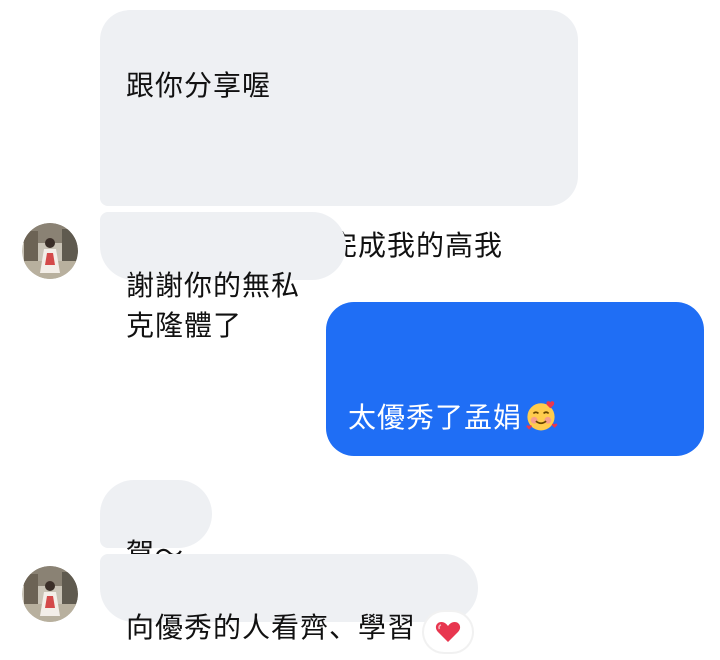 This screenshot has width=720, height=660. What do you see at coordinates (213, 285) in the screenshot?
I see `message-text: 謝謝你的無私` at bounding box center [213, 285].